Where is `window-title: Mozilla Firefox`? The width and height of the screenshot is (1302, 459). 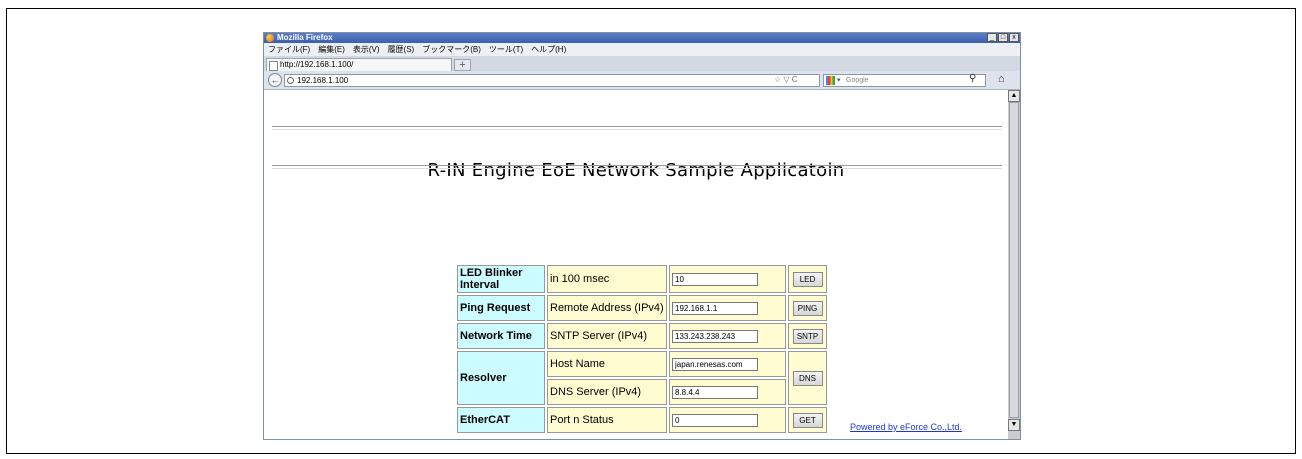
window-title: Mozilla Firefox is located at coordinates (305, 37).